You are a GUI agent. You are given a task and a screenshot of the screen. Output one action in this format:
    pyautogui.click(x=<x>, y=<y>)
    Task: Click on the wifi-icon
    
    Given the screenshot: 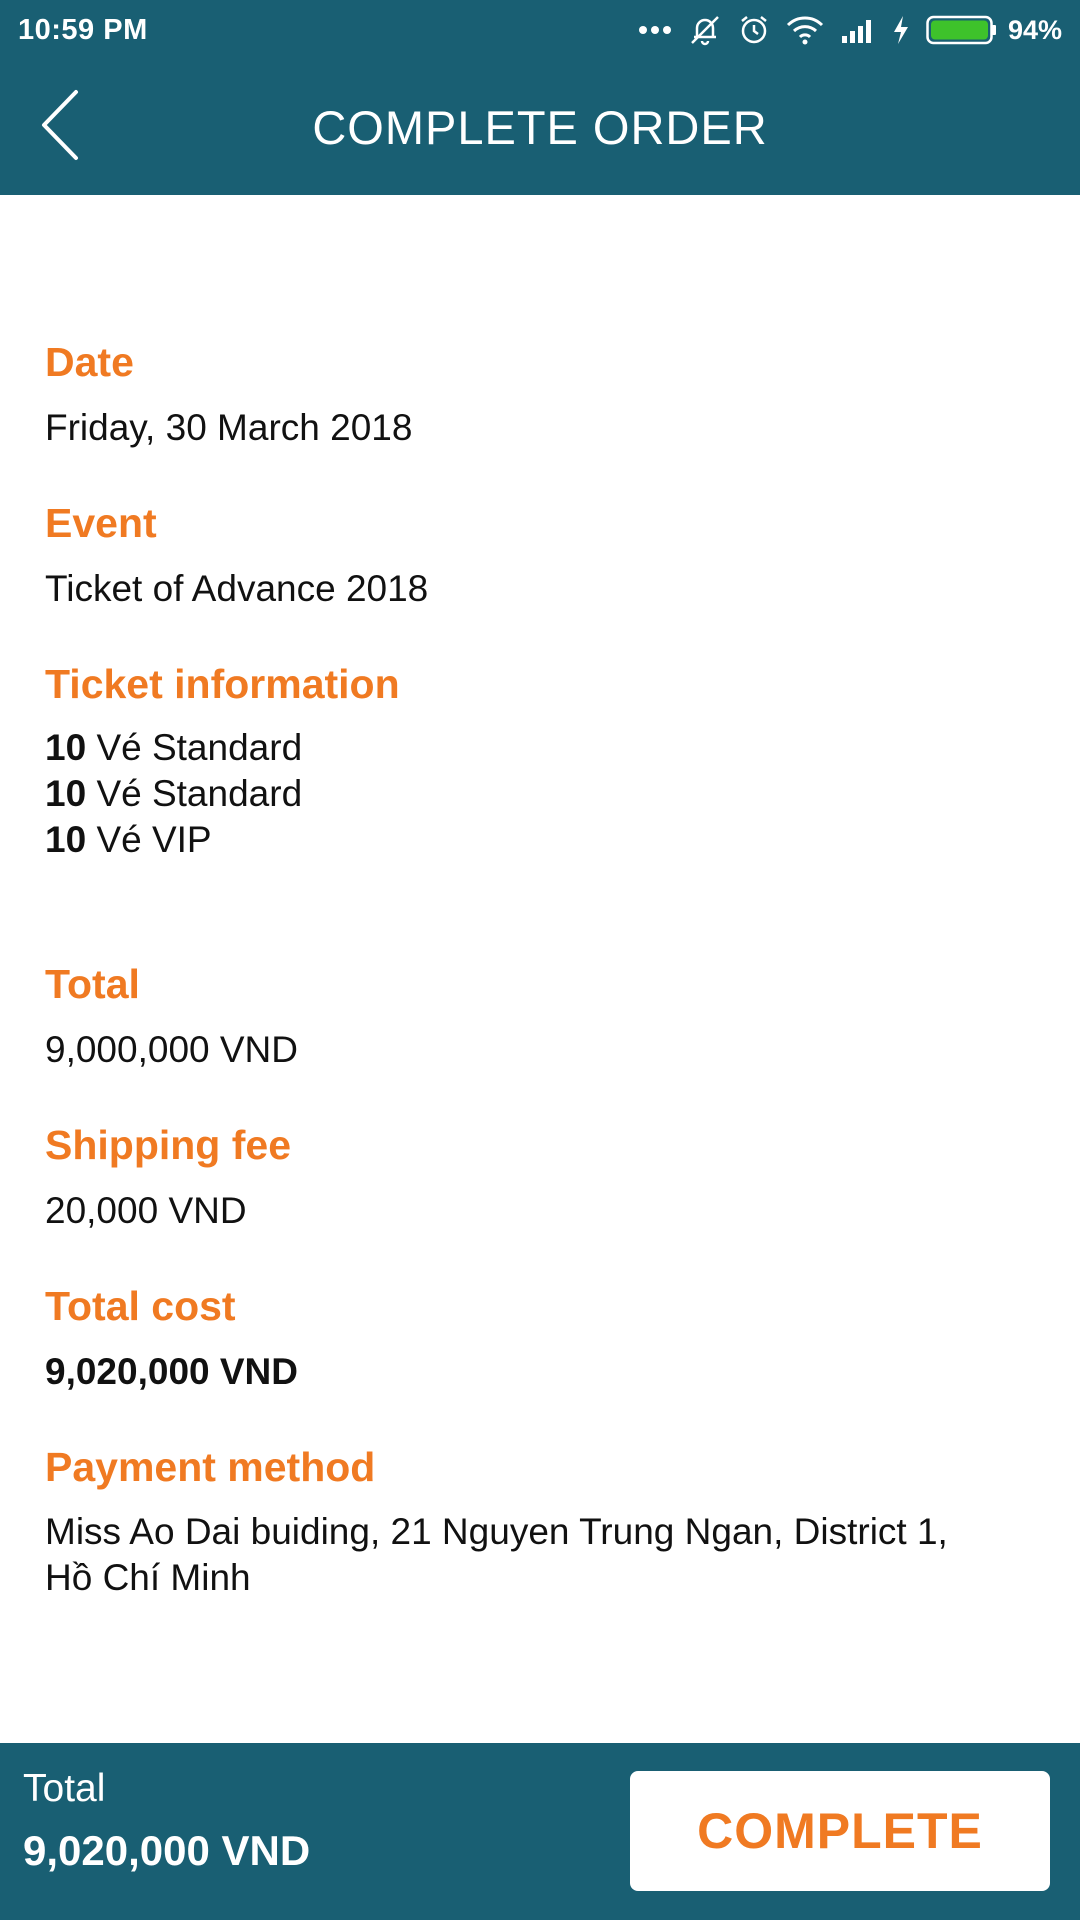 What is the action you would take?
    pyautogui.click(x=805, y=30)
    